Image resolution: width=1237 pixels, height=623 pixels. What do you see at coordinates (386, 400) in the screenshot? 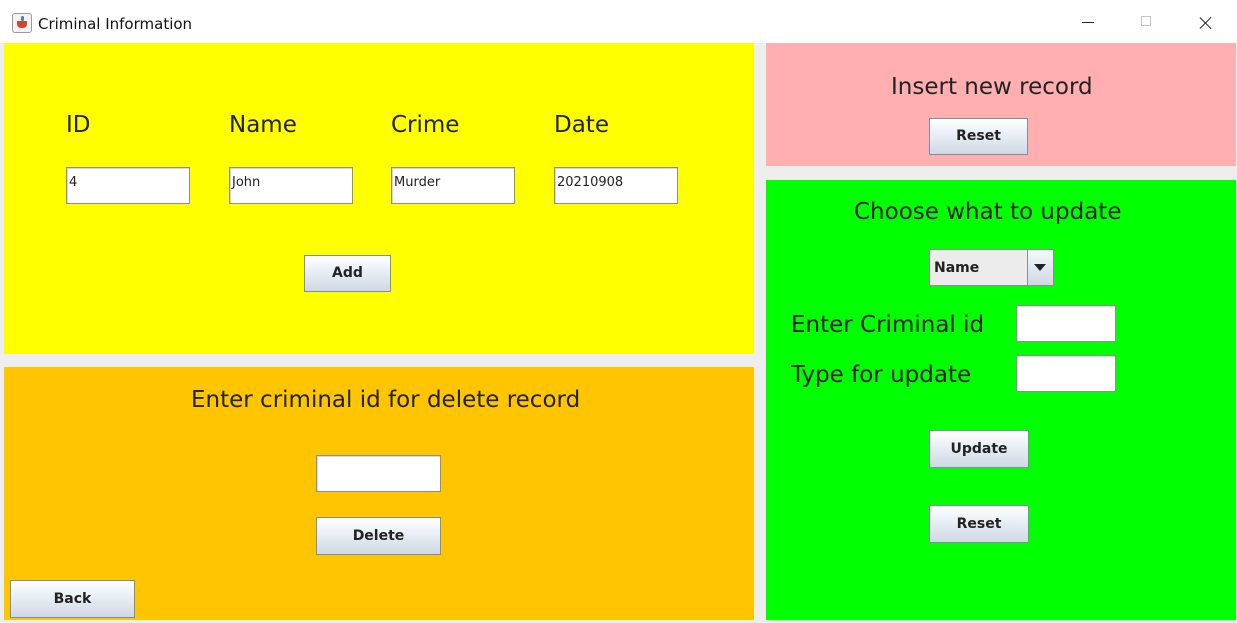
I see `delete-heading: Enter criminal id for delete record` at bounding box center [386, 400].